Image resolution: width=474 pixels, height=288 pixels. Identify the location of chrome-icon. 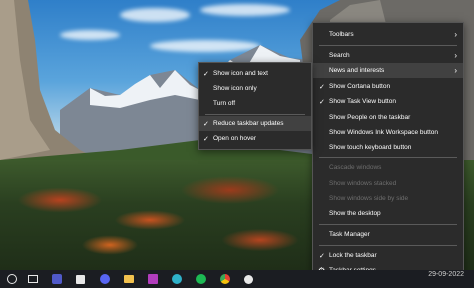
(224, 279).